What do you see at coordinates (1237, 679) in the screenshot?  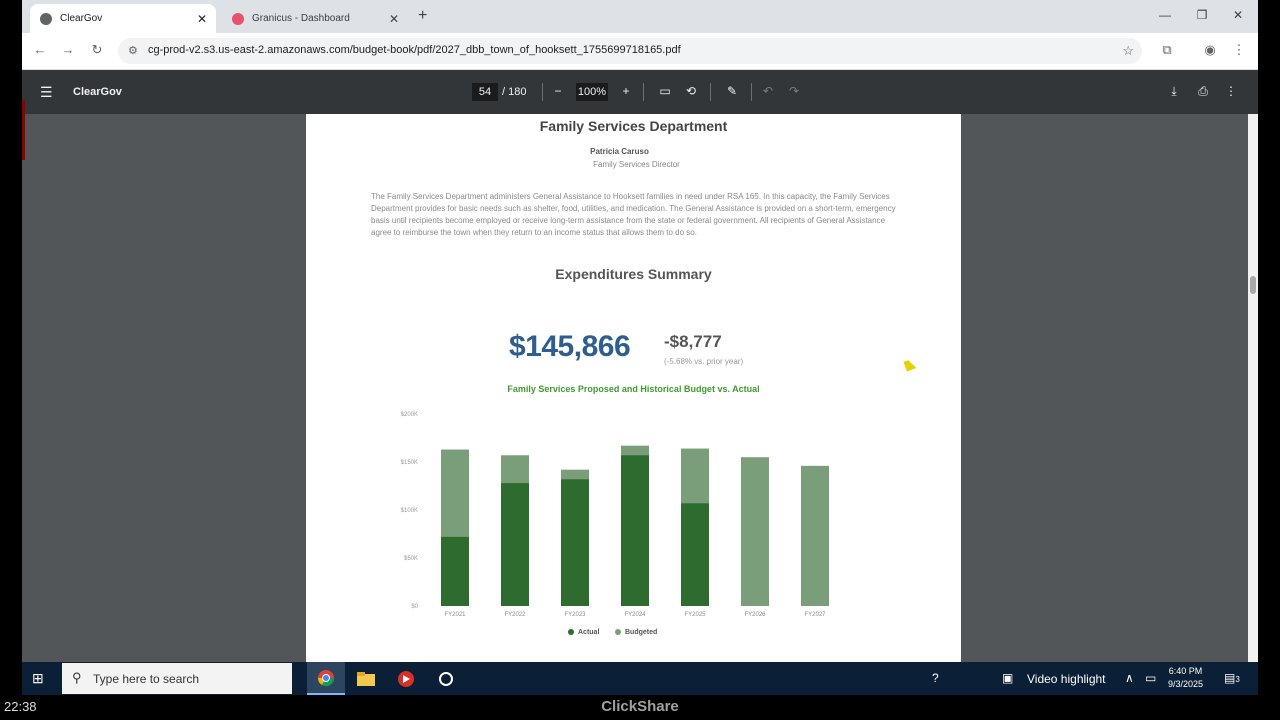 I see `notification-count: 3` at bounding box center [1237, 679].